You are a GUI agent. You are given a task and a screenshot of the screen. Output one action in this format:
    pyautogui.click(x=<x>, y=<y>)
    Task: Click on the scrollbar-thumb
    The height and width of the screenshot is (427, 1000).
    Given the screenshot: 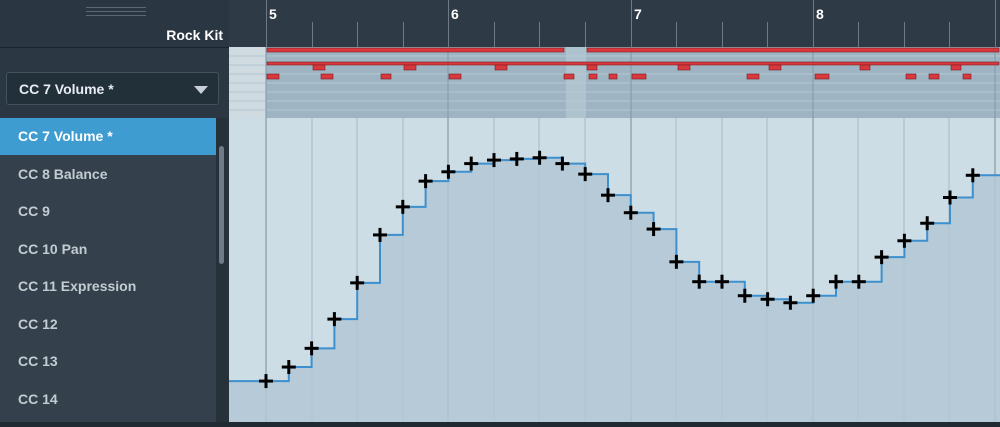 What is the action you would take?
    pyautogui.click(x=221, y=205)
    